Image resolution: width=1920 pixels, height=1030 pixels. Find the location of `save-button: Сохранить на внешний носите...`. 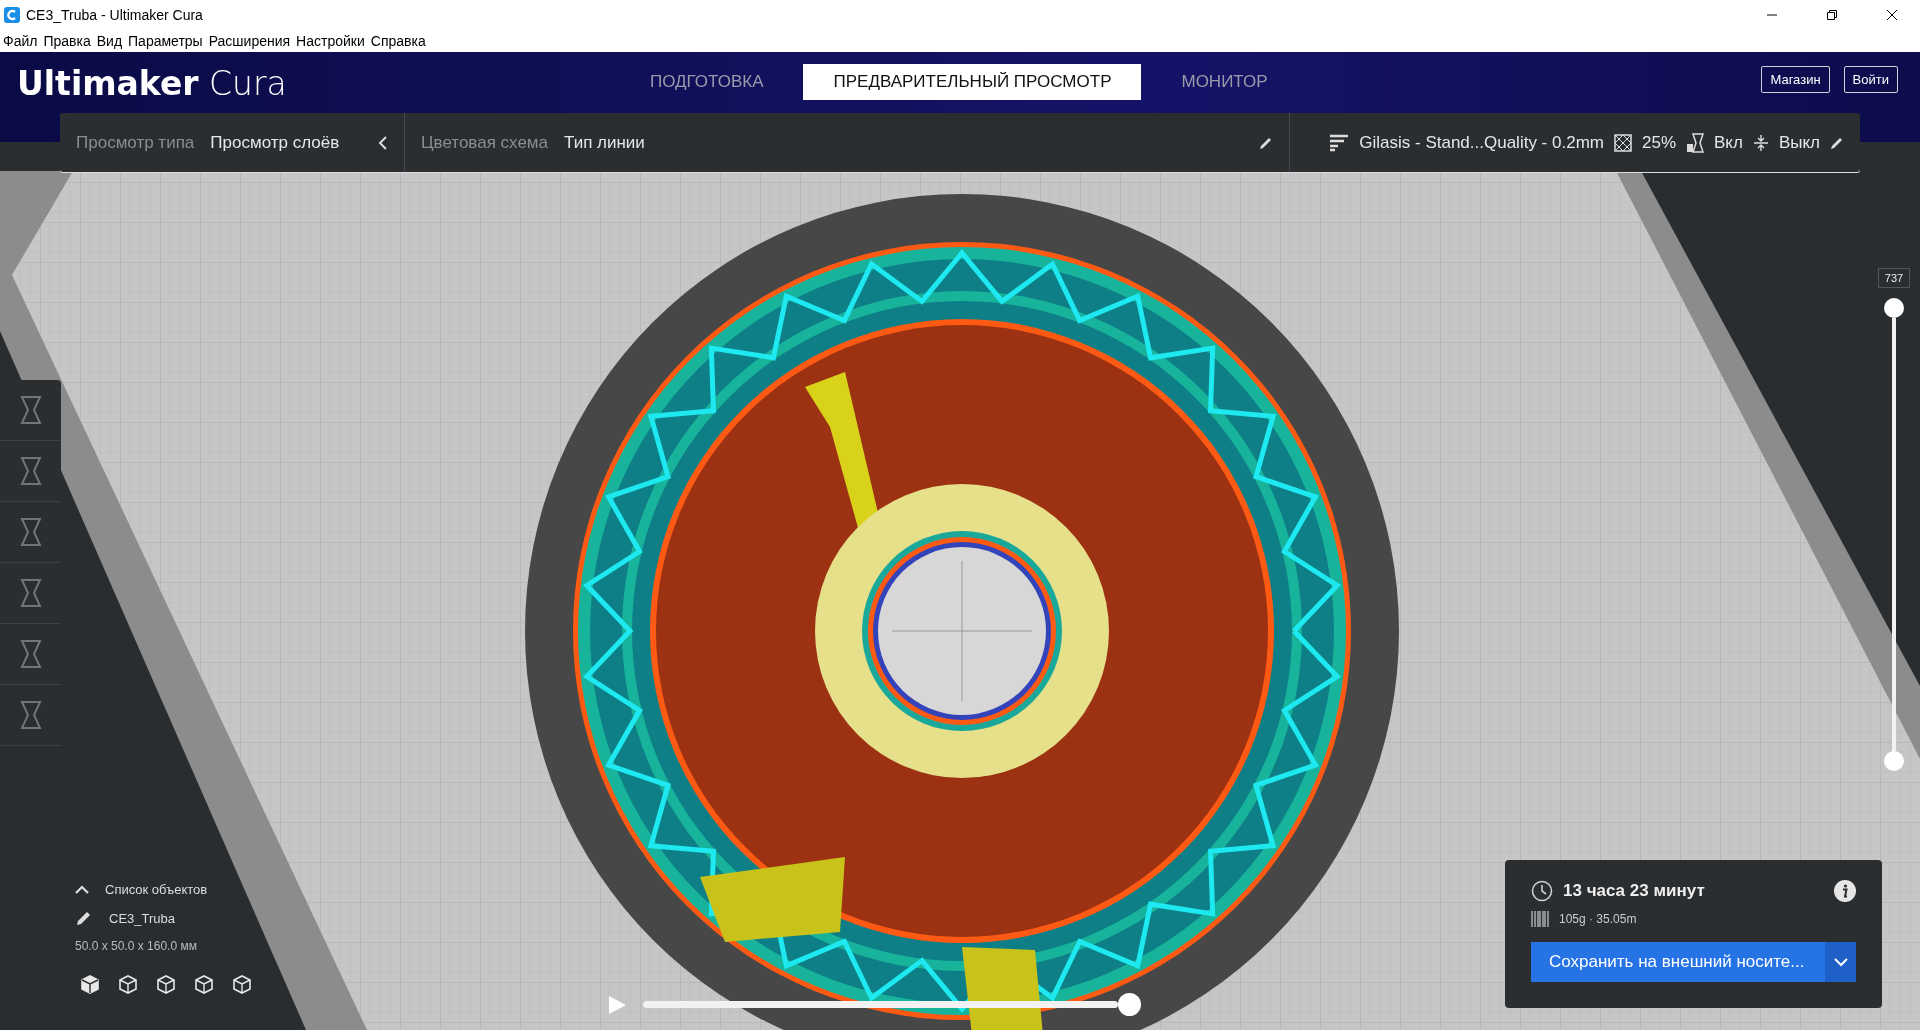

save-button: Сохранить на внешний носите... is located at coordinates (1678, 962).